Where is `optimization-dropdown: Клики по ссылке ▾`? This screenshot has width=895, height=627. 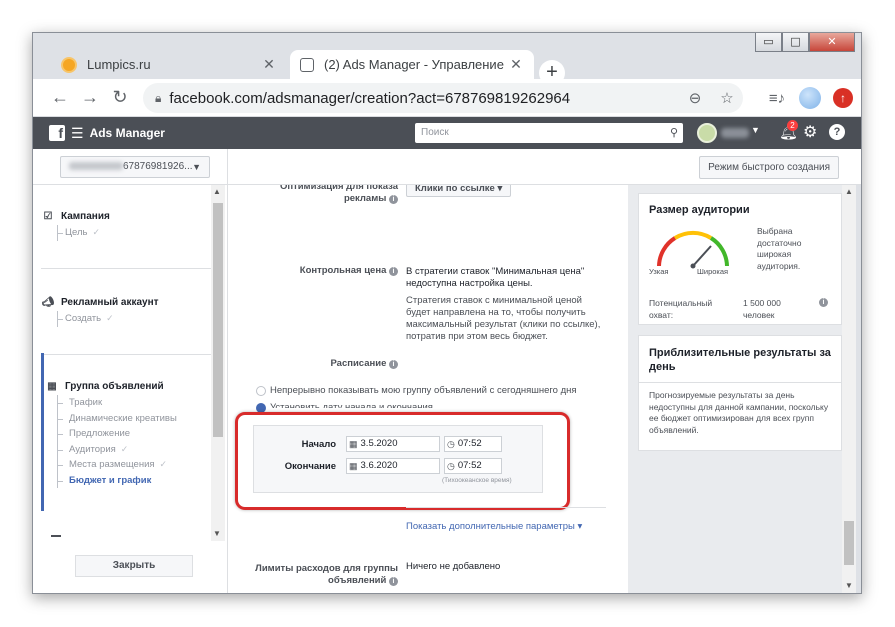 optimization-dropdown: Клики по ссылке ▾ is located at coordinates (459, 191).